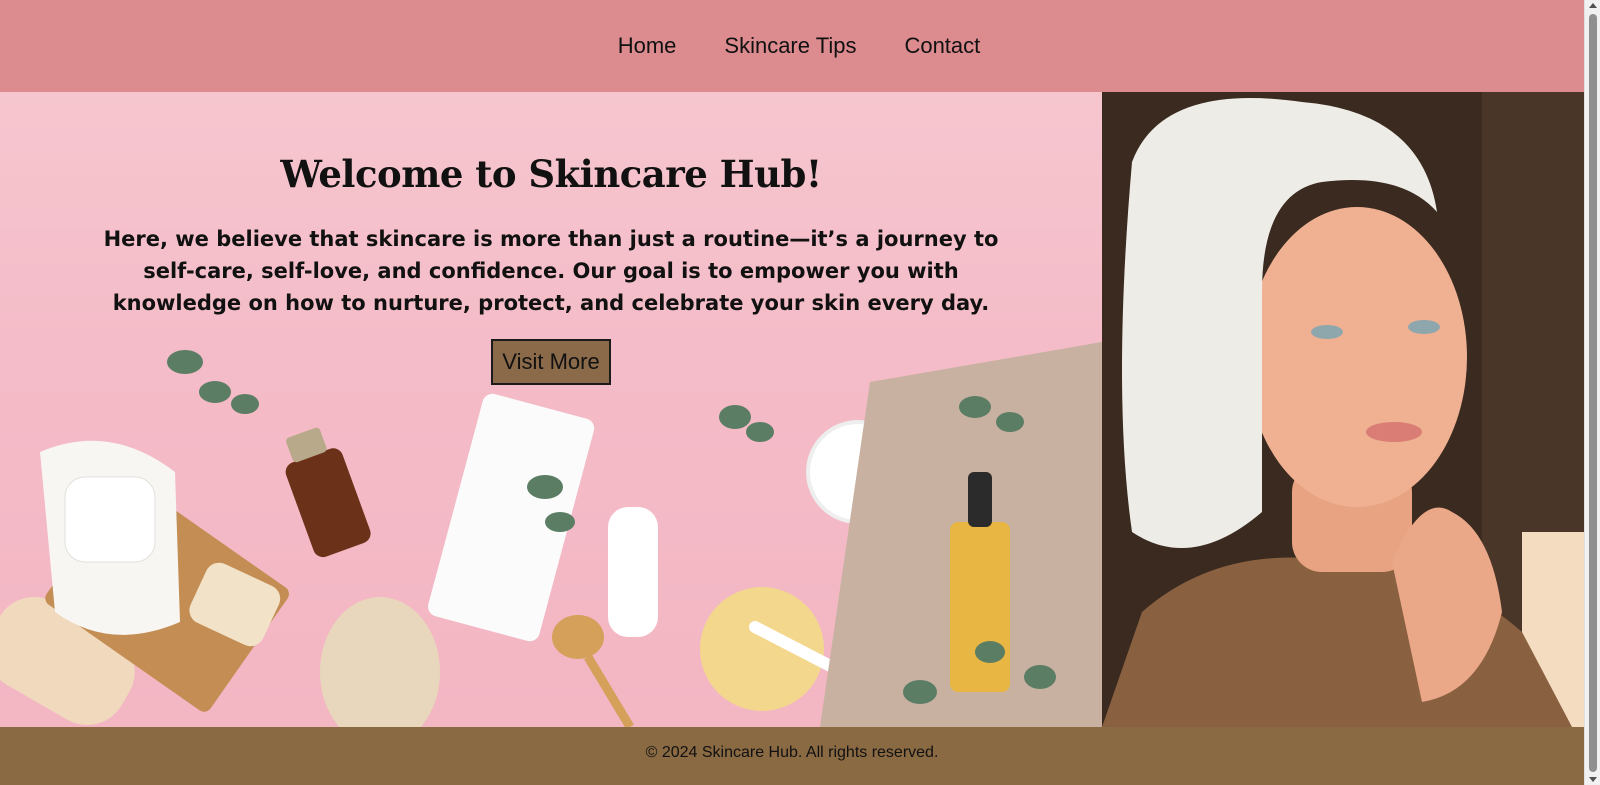 The height and width of the screenshot is (785, 1600). I want to click on scroll-down-arrow-icon, so click(1593, 779).